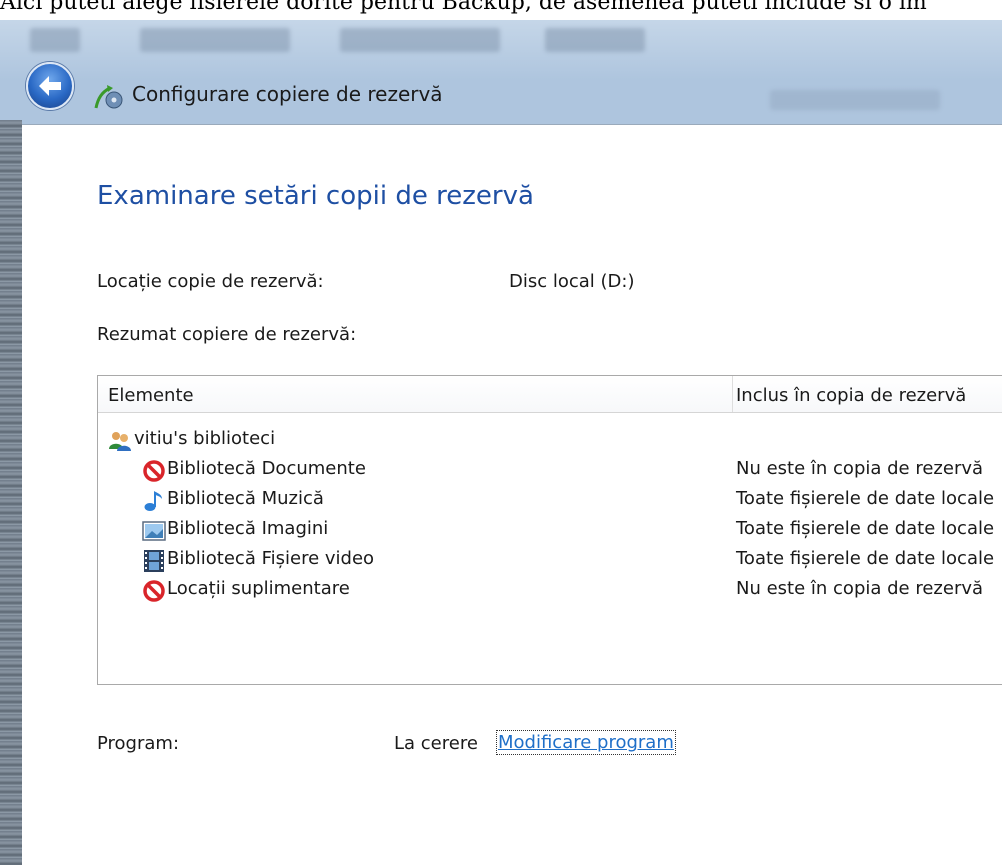 This screenshot has height=866, width=1002. What do you see at coordinates (855, 100) in the screenshot?
I see `blurred-column-header` at bounding box center [855, 100].